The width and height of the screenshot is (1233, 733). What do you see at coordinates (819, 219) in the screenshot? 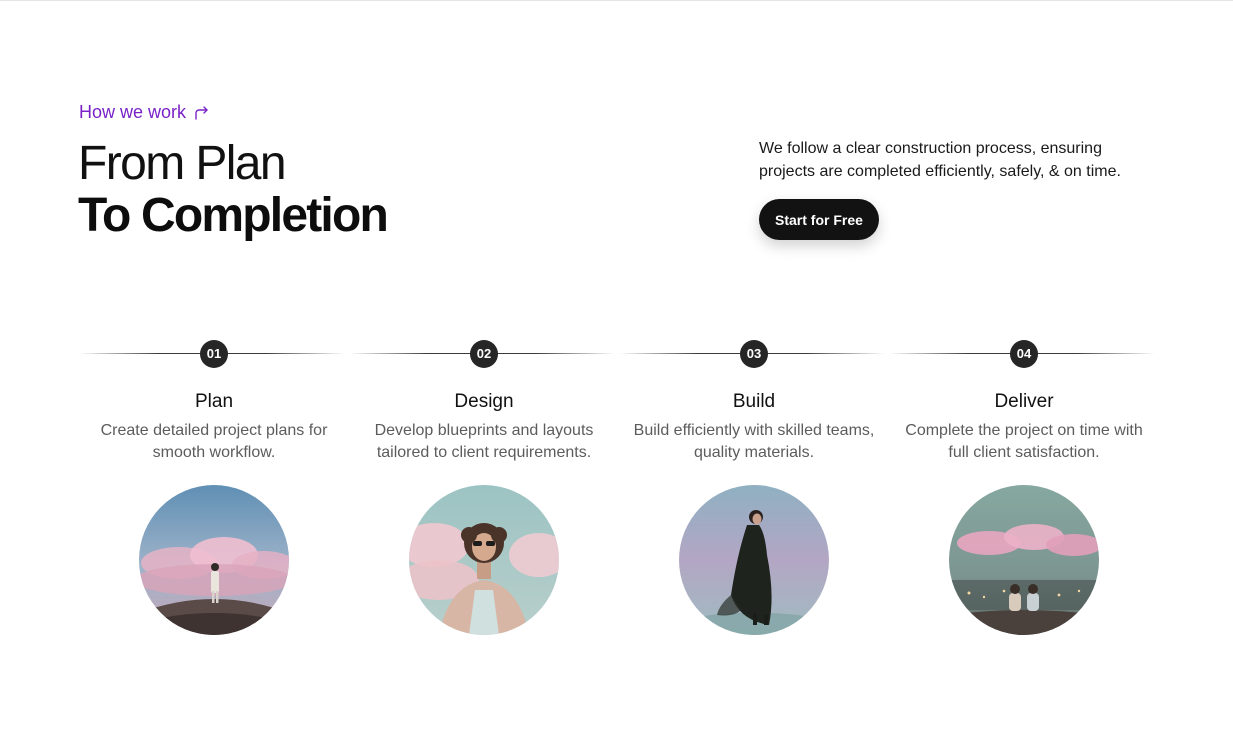
I see `start-for-free-button: Start for Free` at bounding box center [819, 219].